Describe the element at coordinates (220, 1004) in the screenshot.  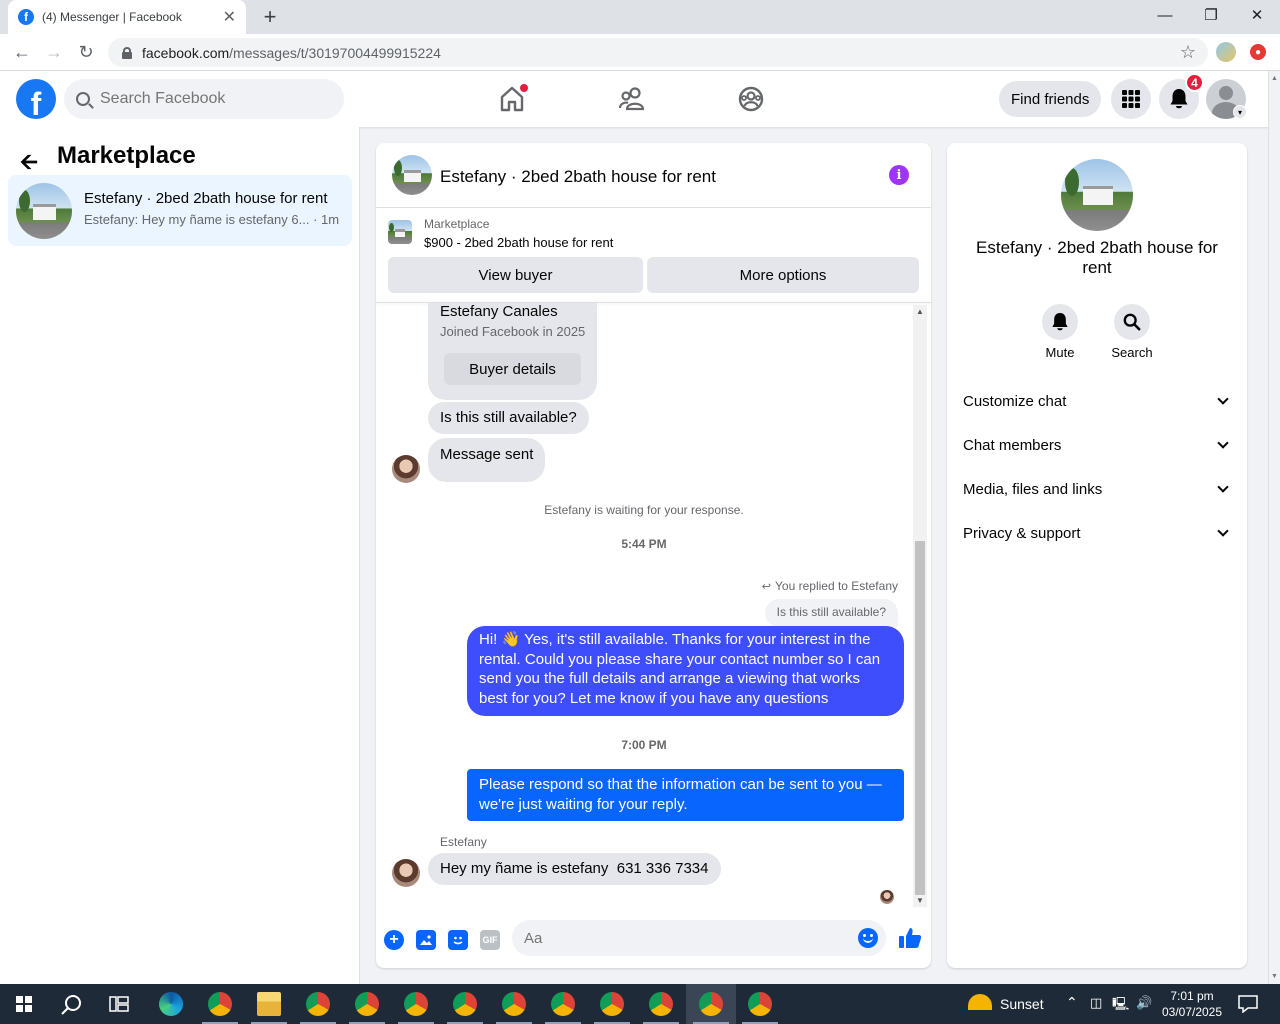
I see `chrome-icon` at that location.